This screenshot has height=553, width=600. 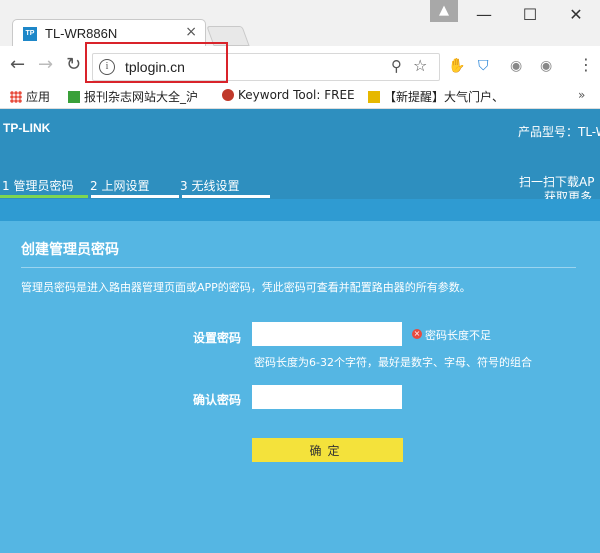 What do you see at coordinates (27, 128) in the screenshot?
I see `tp-link-logo: TP-LINK` at bounding box center [27, 128].